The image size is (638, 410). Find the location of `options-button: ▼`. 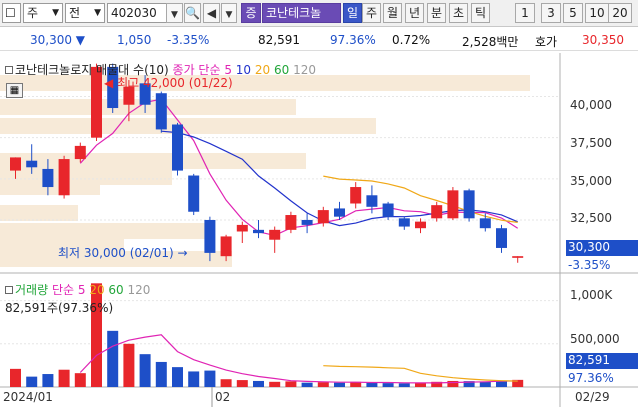

options-button: ▼ is located at coordinates (229, 13).